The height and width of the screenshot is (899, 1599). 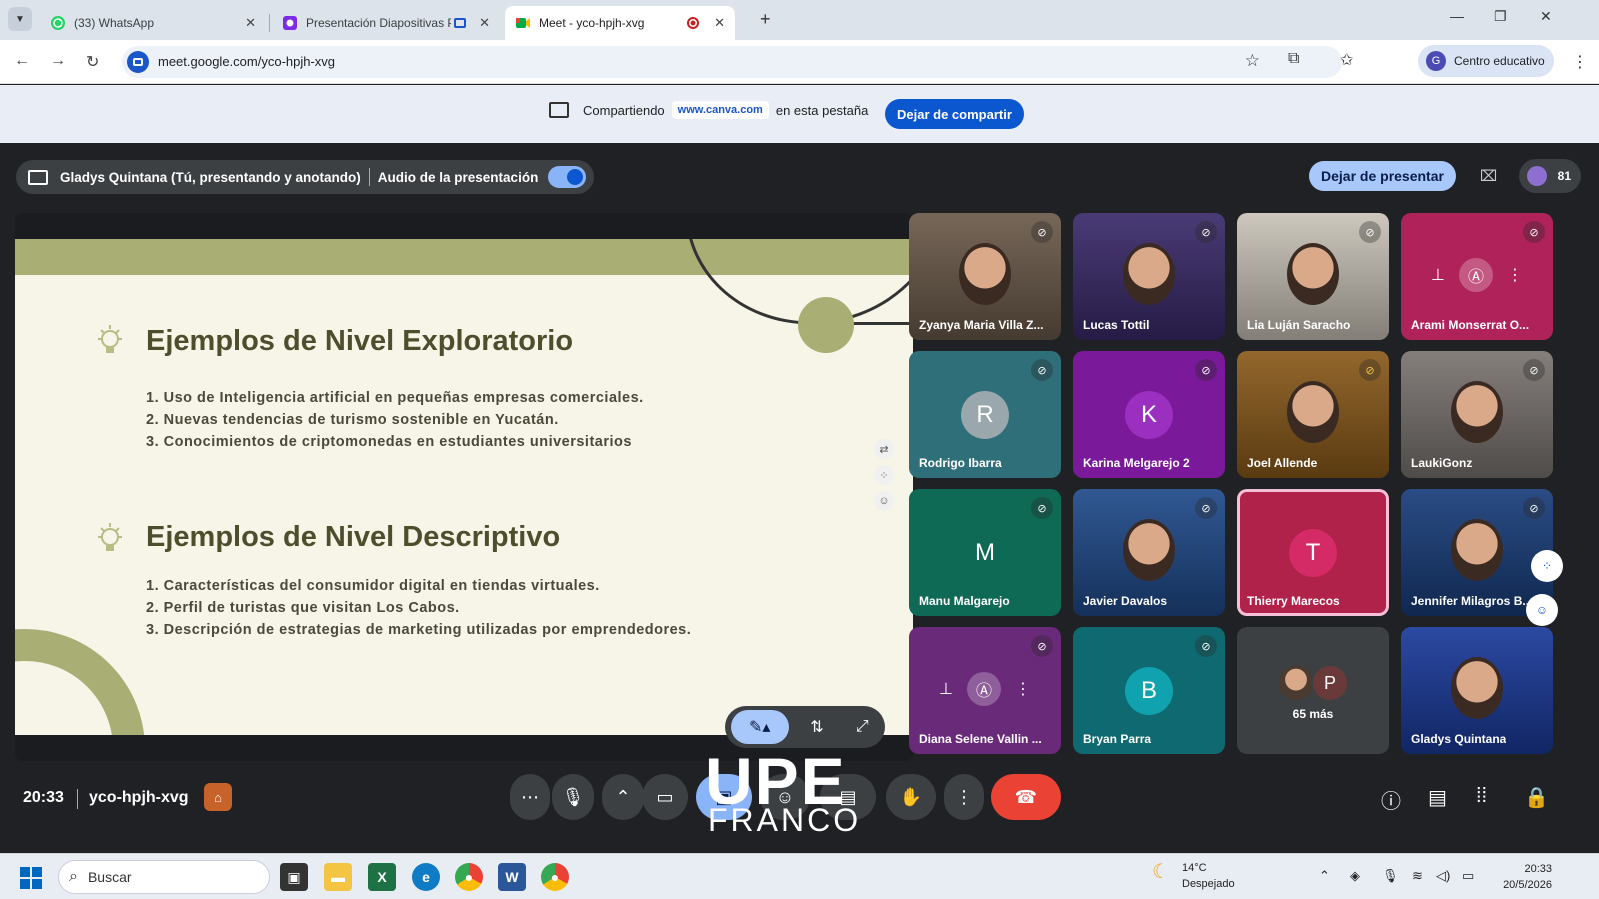 I want to click on meeting-info-icon: ⓘ, so click(x=1391, y=799).